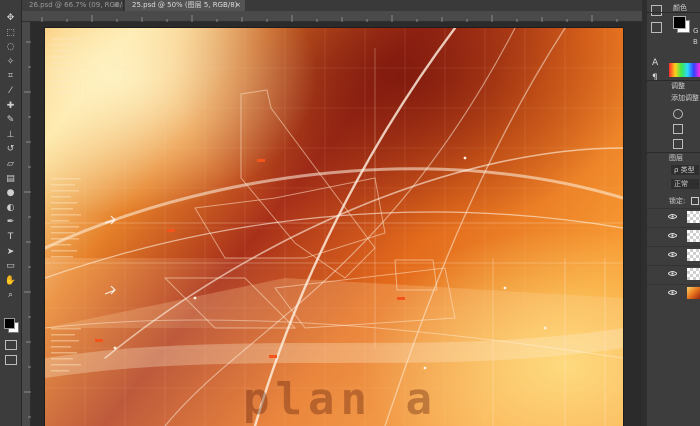 The width and height of the screenshot is (700, 426). What do you see at coordinates (678, 86) in the screenshot?
I see `adjustments-panel-tab: 调整` at bounding box center [678, 86].